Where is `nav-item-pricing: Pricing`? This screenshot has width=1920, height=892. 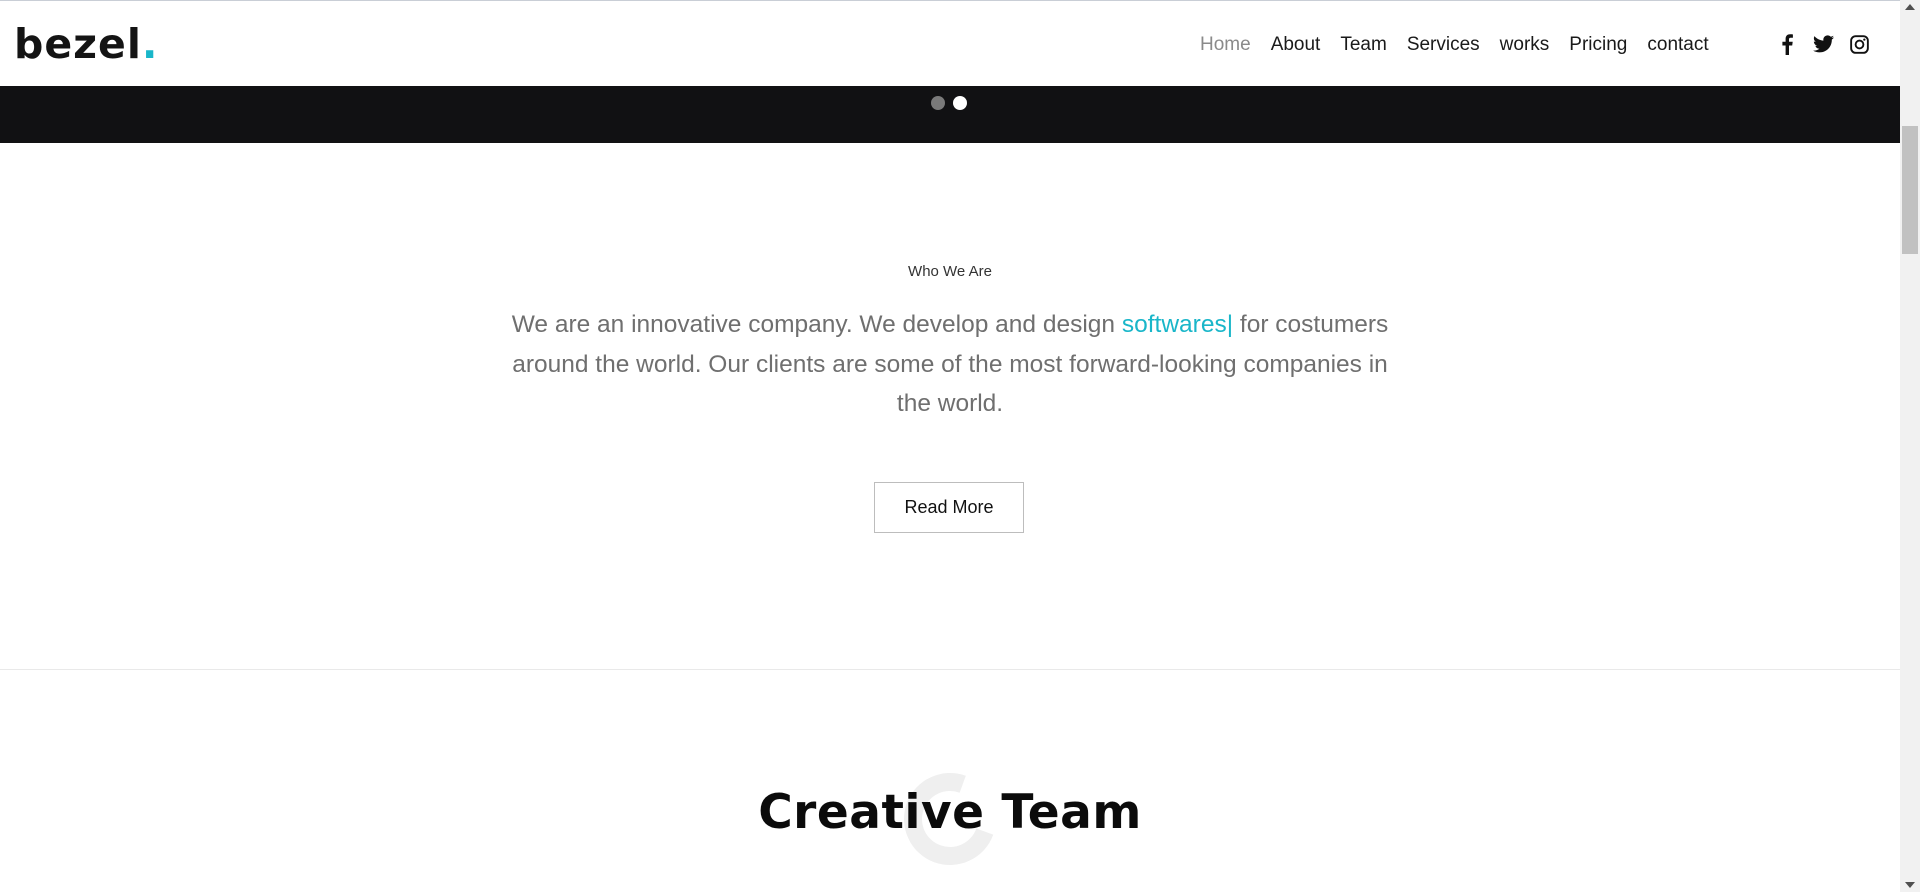
nav-item-pricing: Pricing is located at coordinates (1598, 45).